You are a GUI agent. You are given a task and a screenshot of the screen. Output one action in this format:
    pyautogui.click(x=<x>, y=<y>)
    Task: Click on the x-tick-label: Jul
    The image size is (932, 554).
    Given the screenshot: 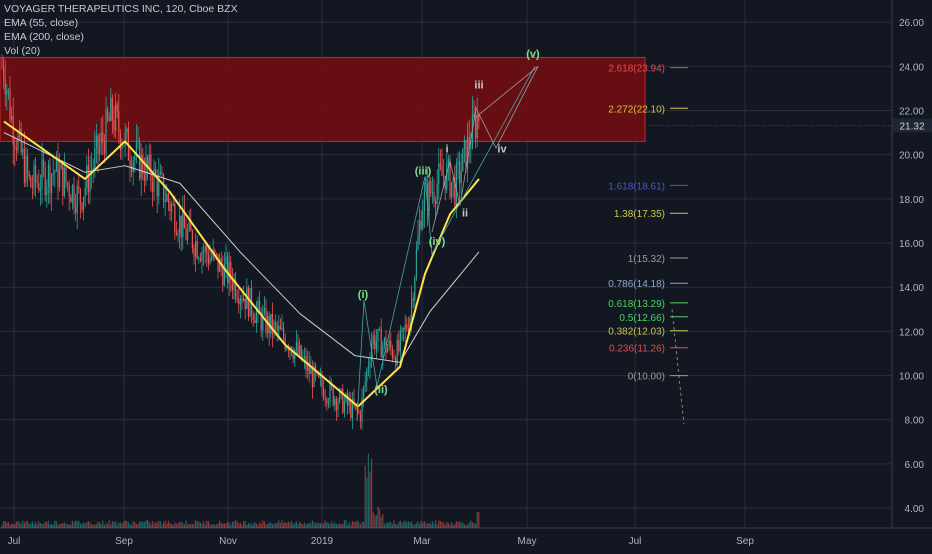 What is the action you would take?
    pyautogui.click(x=635, y=541)
    